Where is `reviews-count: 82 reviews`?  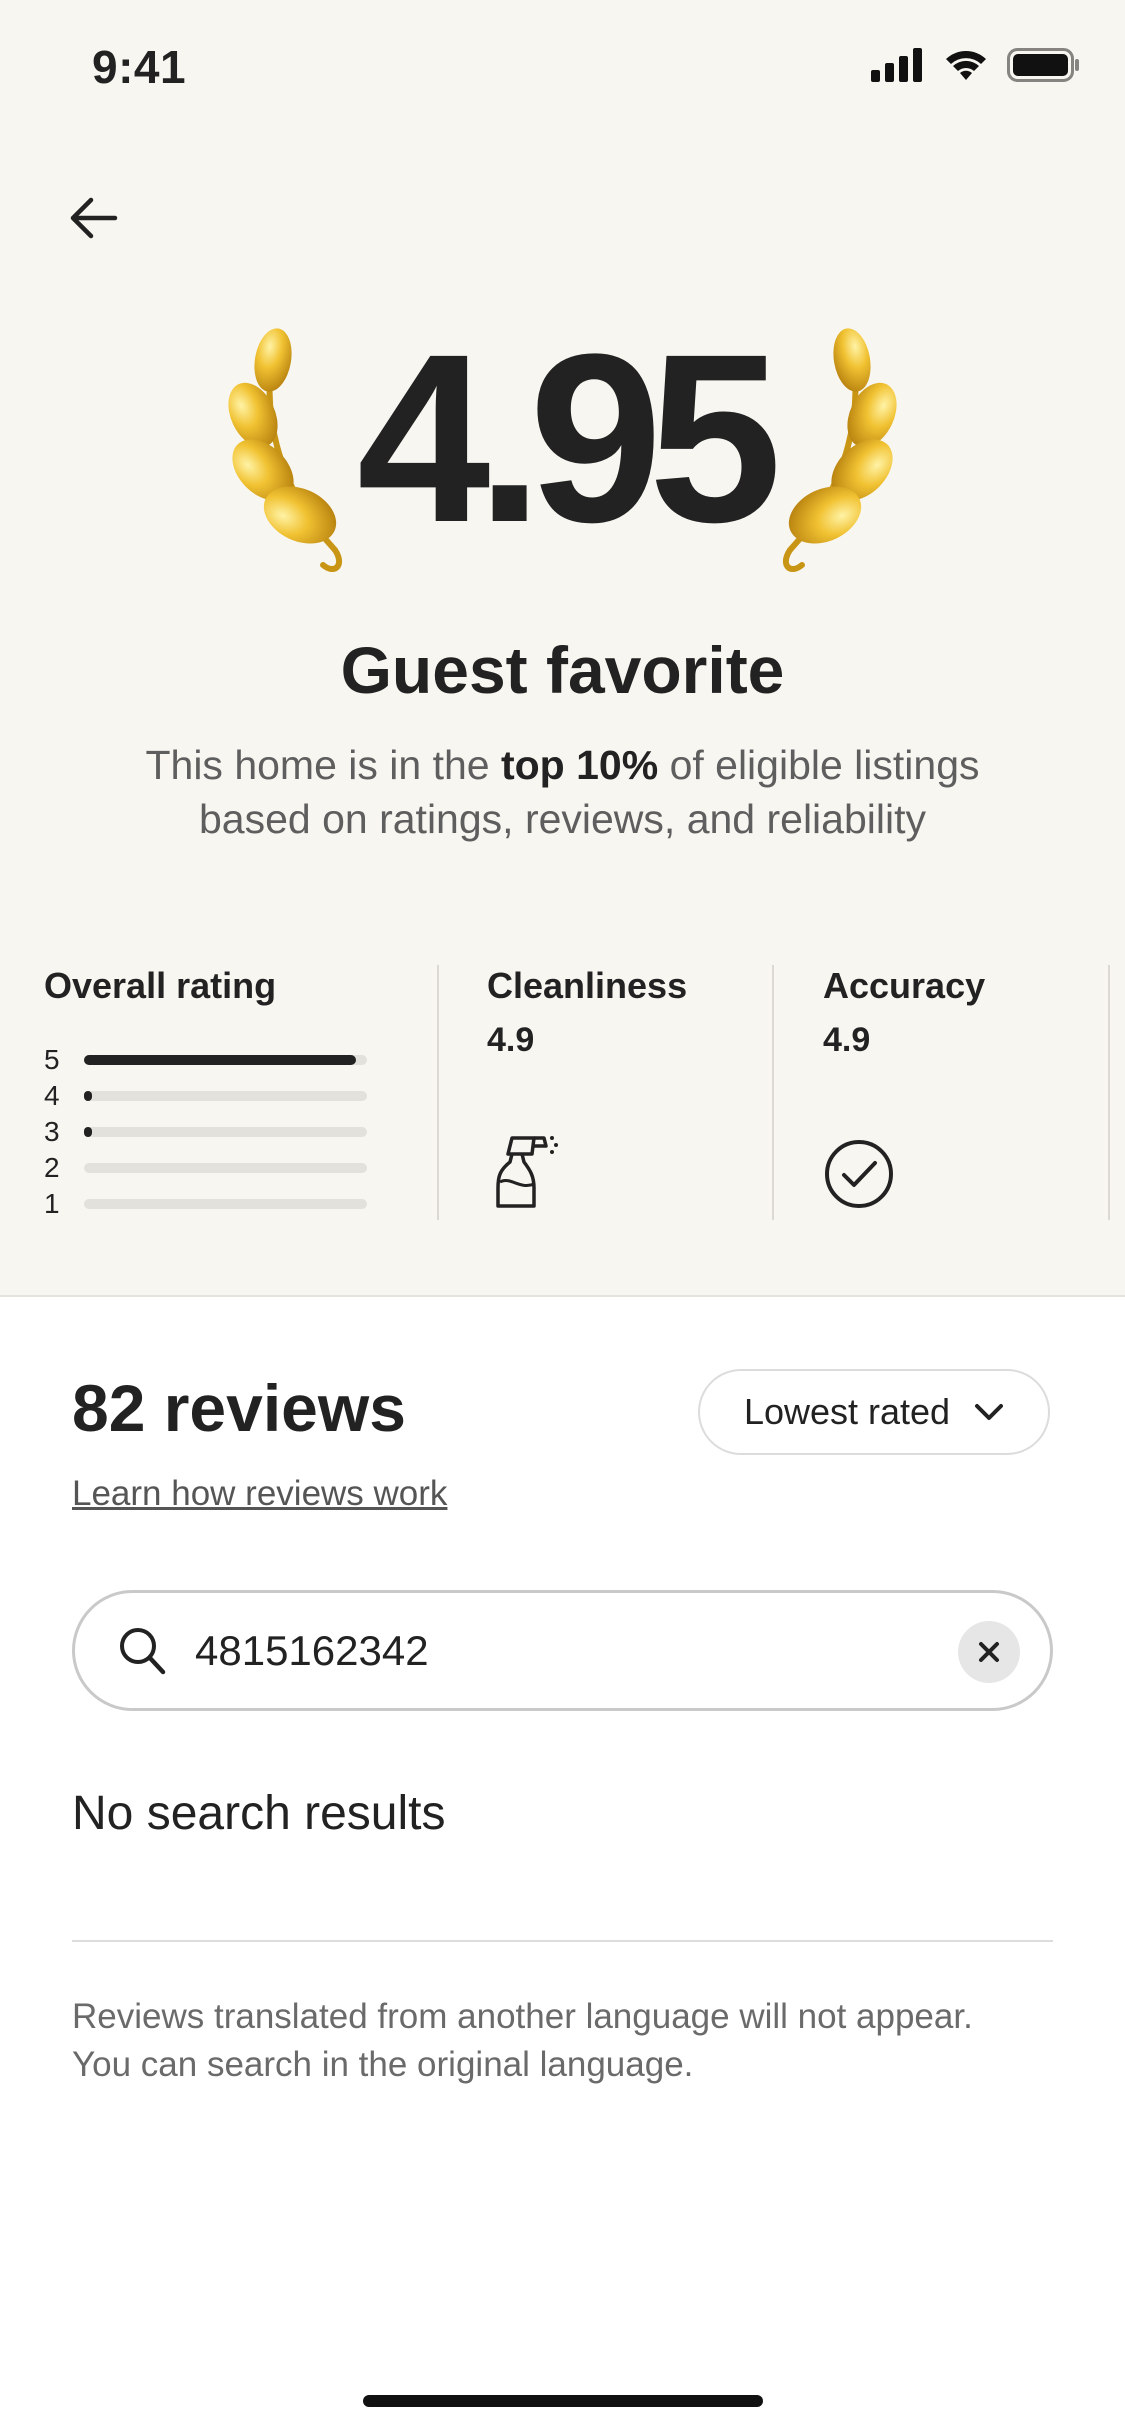 reviews-count: 82 reviews is located at coordinates (239, 1408).